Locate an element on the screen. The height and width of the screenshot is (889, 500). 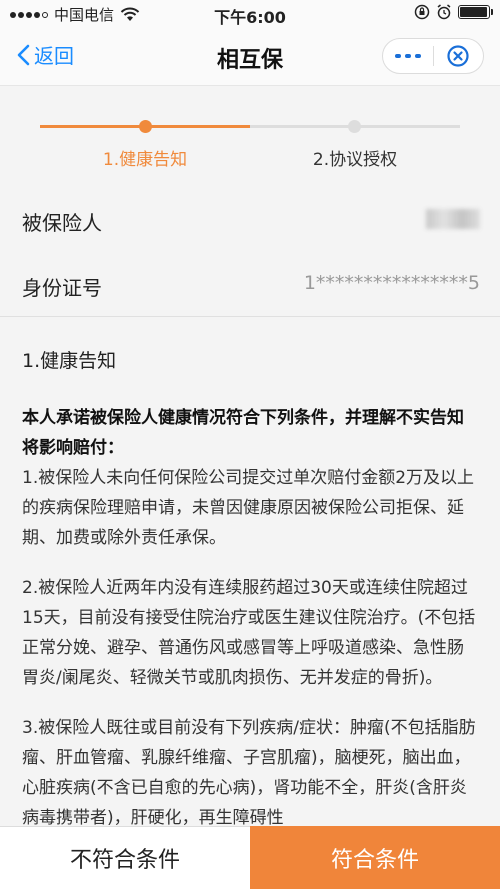
mini-program-capsule is located at coordinates (433, 56).